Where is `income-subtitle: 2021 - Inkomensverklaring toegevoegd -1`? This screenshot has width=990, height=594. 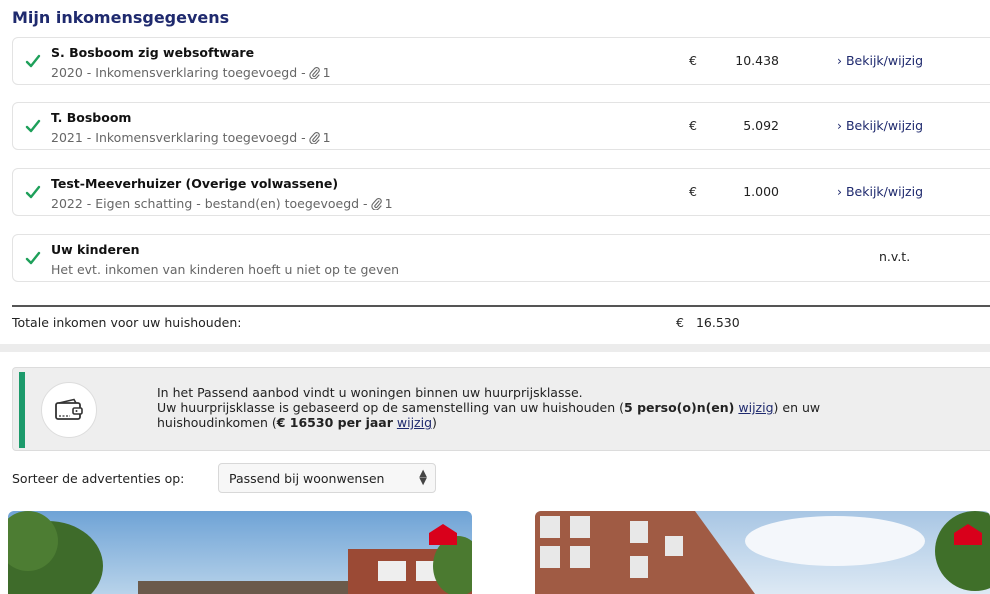 income-subtitle: 2021 - Inkomensverklaring toegevoegd -1 is located at coordinates (191, 137).